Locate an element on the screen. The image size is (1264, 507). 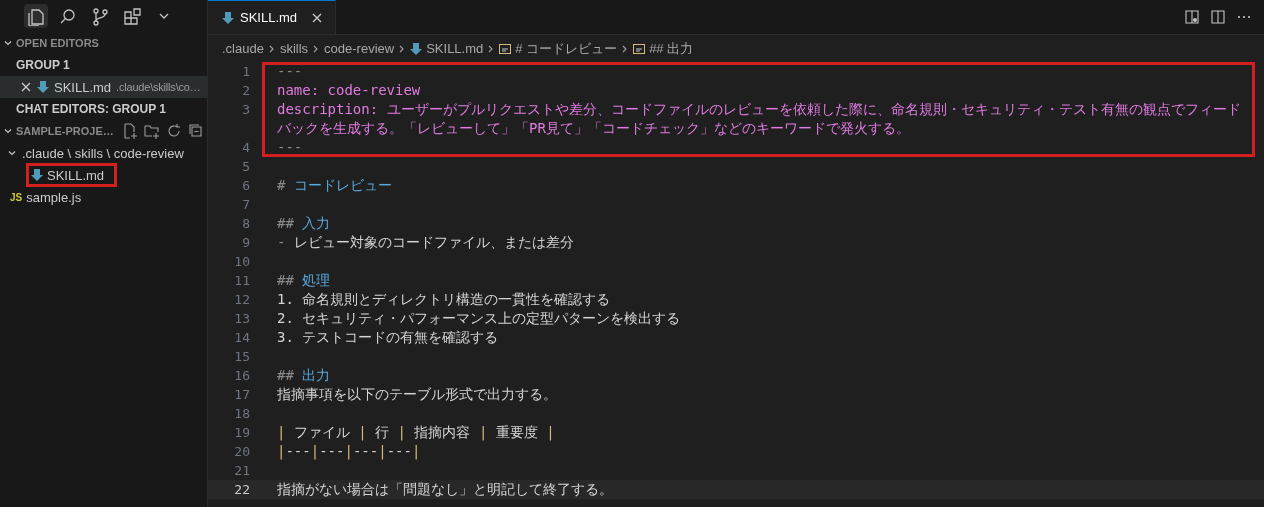
line-number: 16 is located at coordinates (241, 376).